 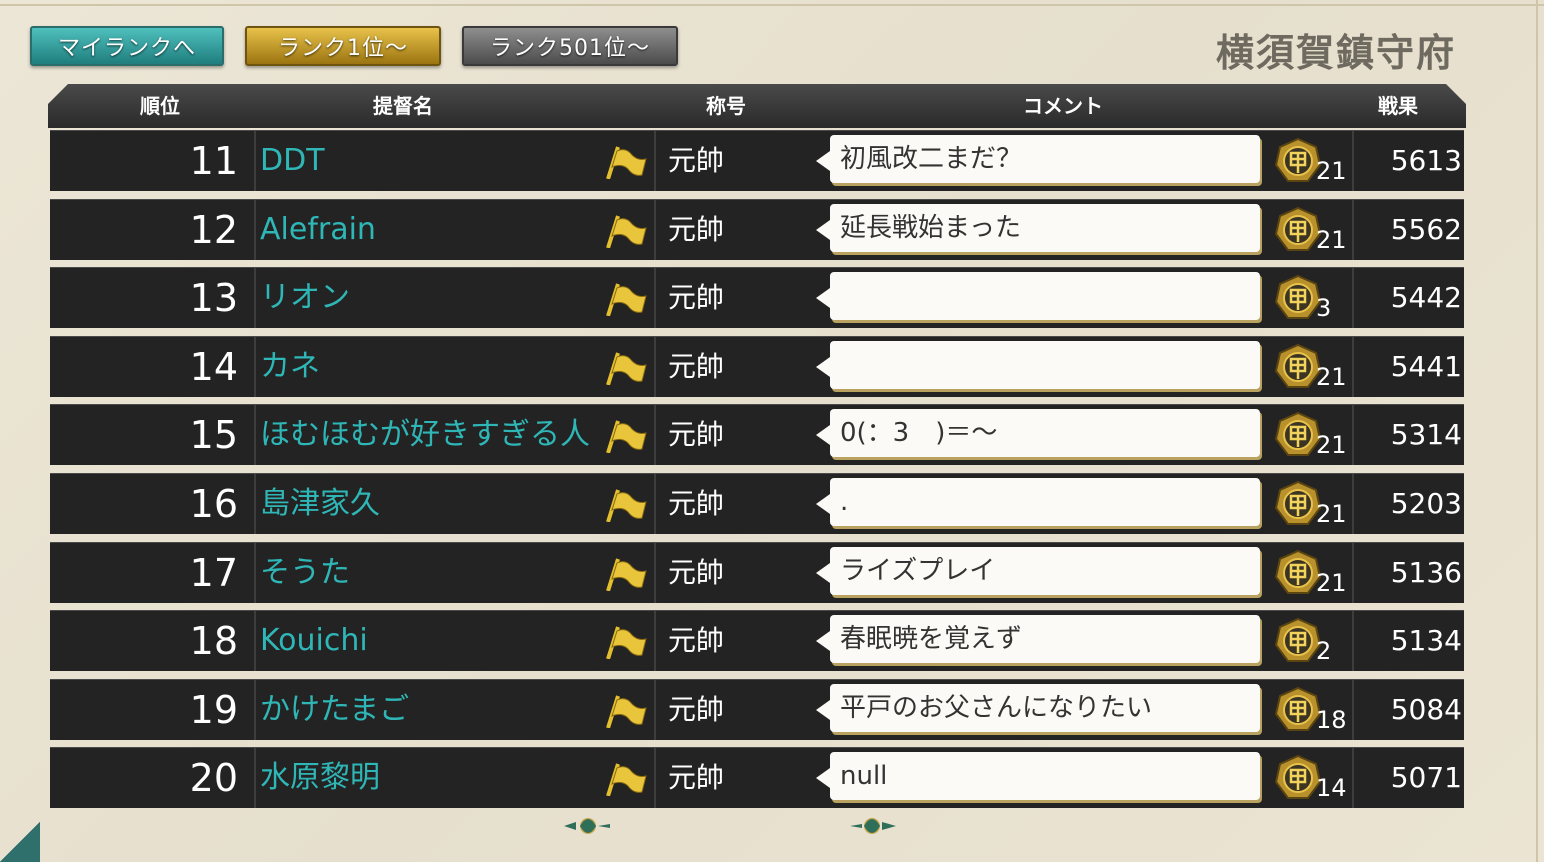 I want to click on medal-count: 3, so click(x=1324, y=308).